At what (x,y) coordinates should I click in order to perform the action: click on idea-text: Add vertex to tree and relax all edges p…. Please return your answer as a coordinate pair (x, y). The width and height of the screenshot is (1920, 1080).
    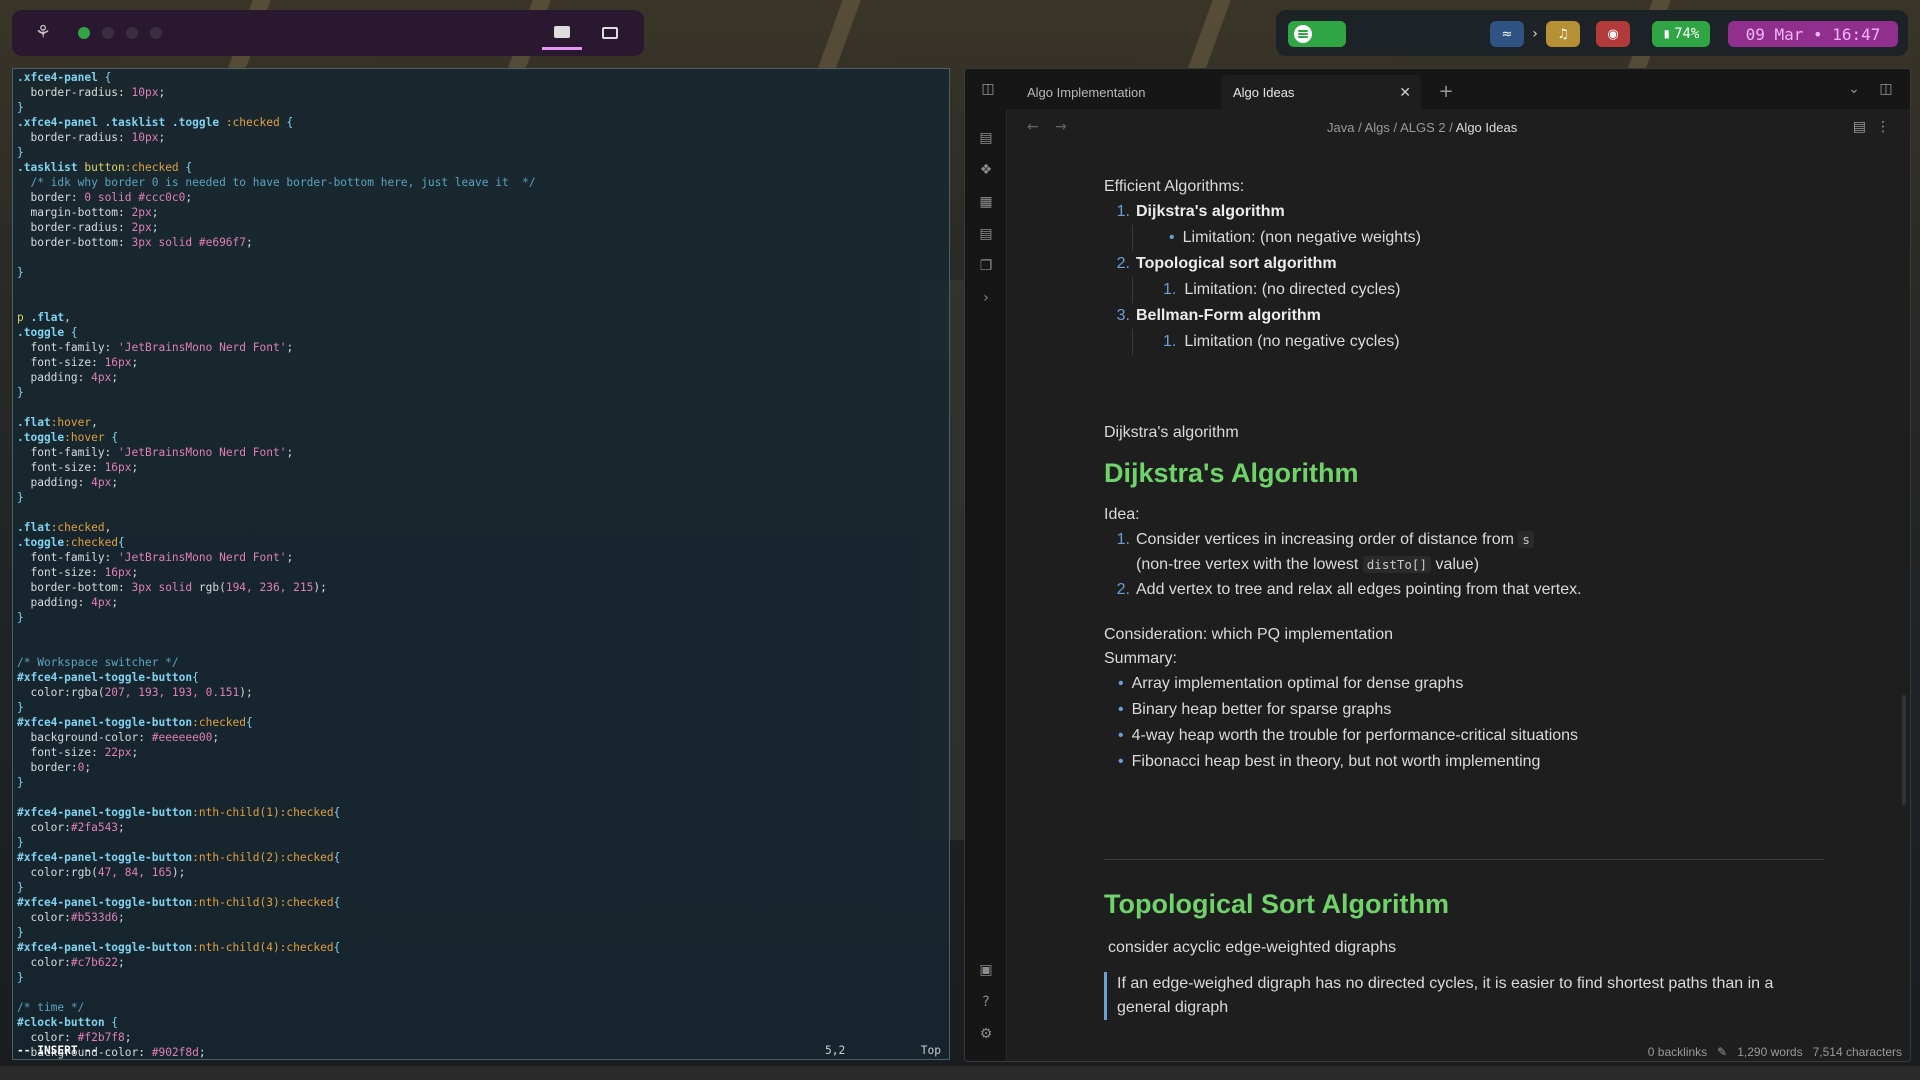
    Looking at the image, I should click on (1359, 589).